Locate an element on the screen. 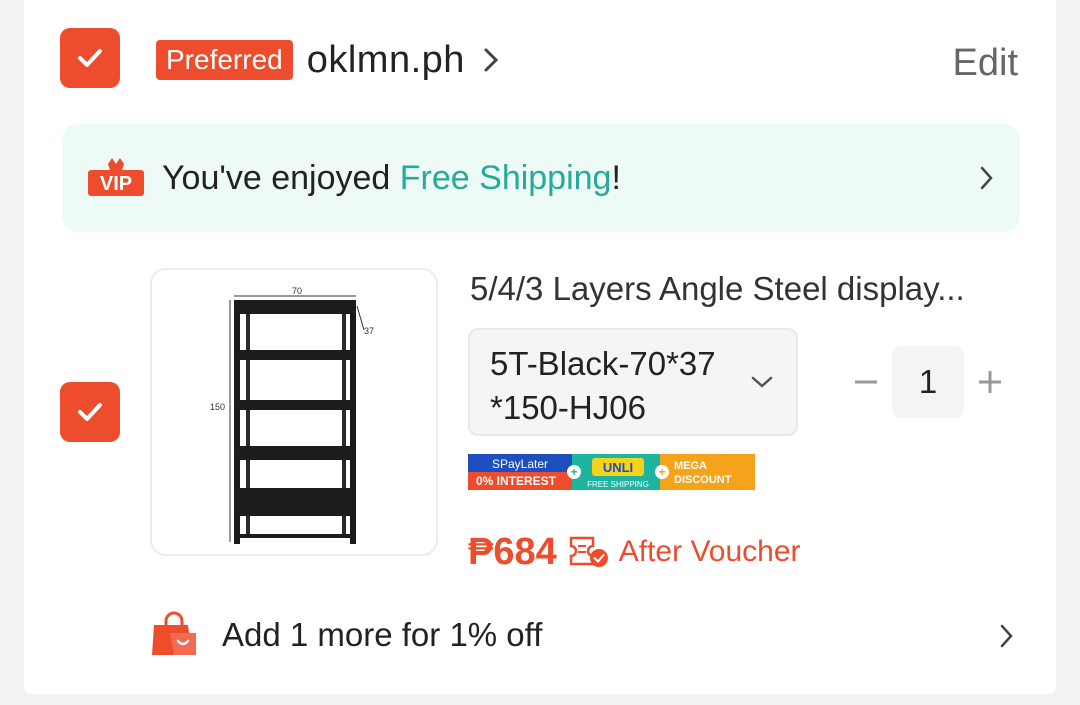  preferred-badge: Preferred is located at coordinates (224, 60).